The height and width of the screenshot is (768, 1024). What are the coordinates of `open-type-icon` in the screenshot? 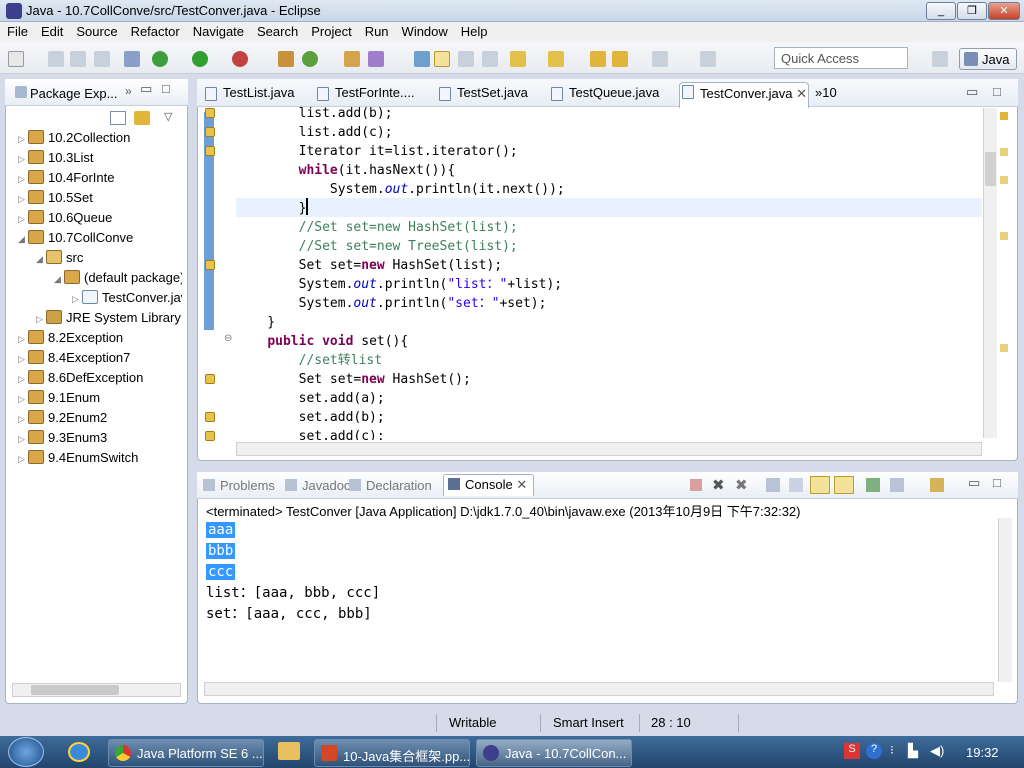 It's located at (352, 59).